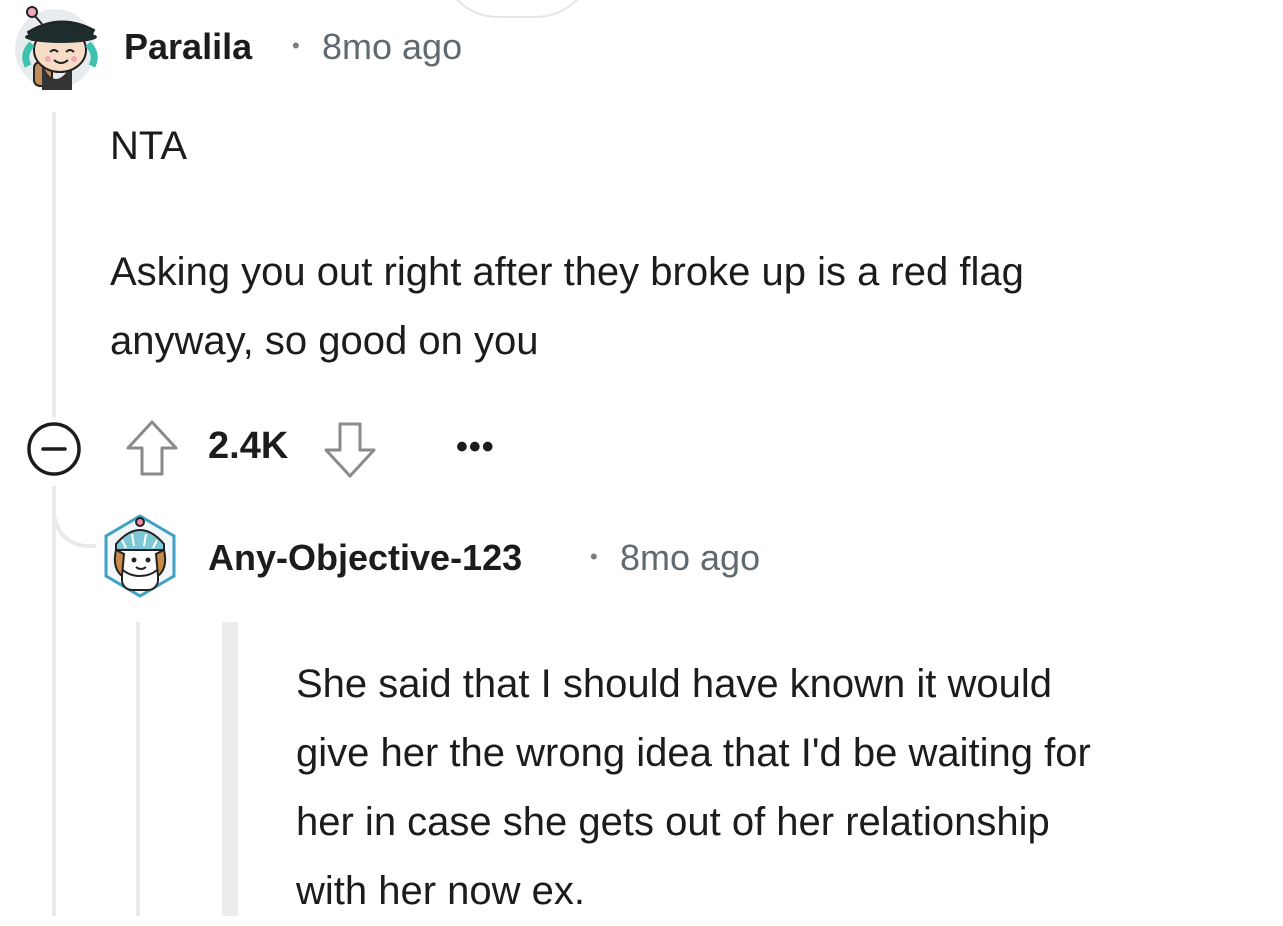 This screenshot has height=926, width=1283. I want to click on timestamp-paralila: 8mo ago, so click(392, 46).